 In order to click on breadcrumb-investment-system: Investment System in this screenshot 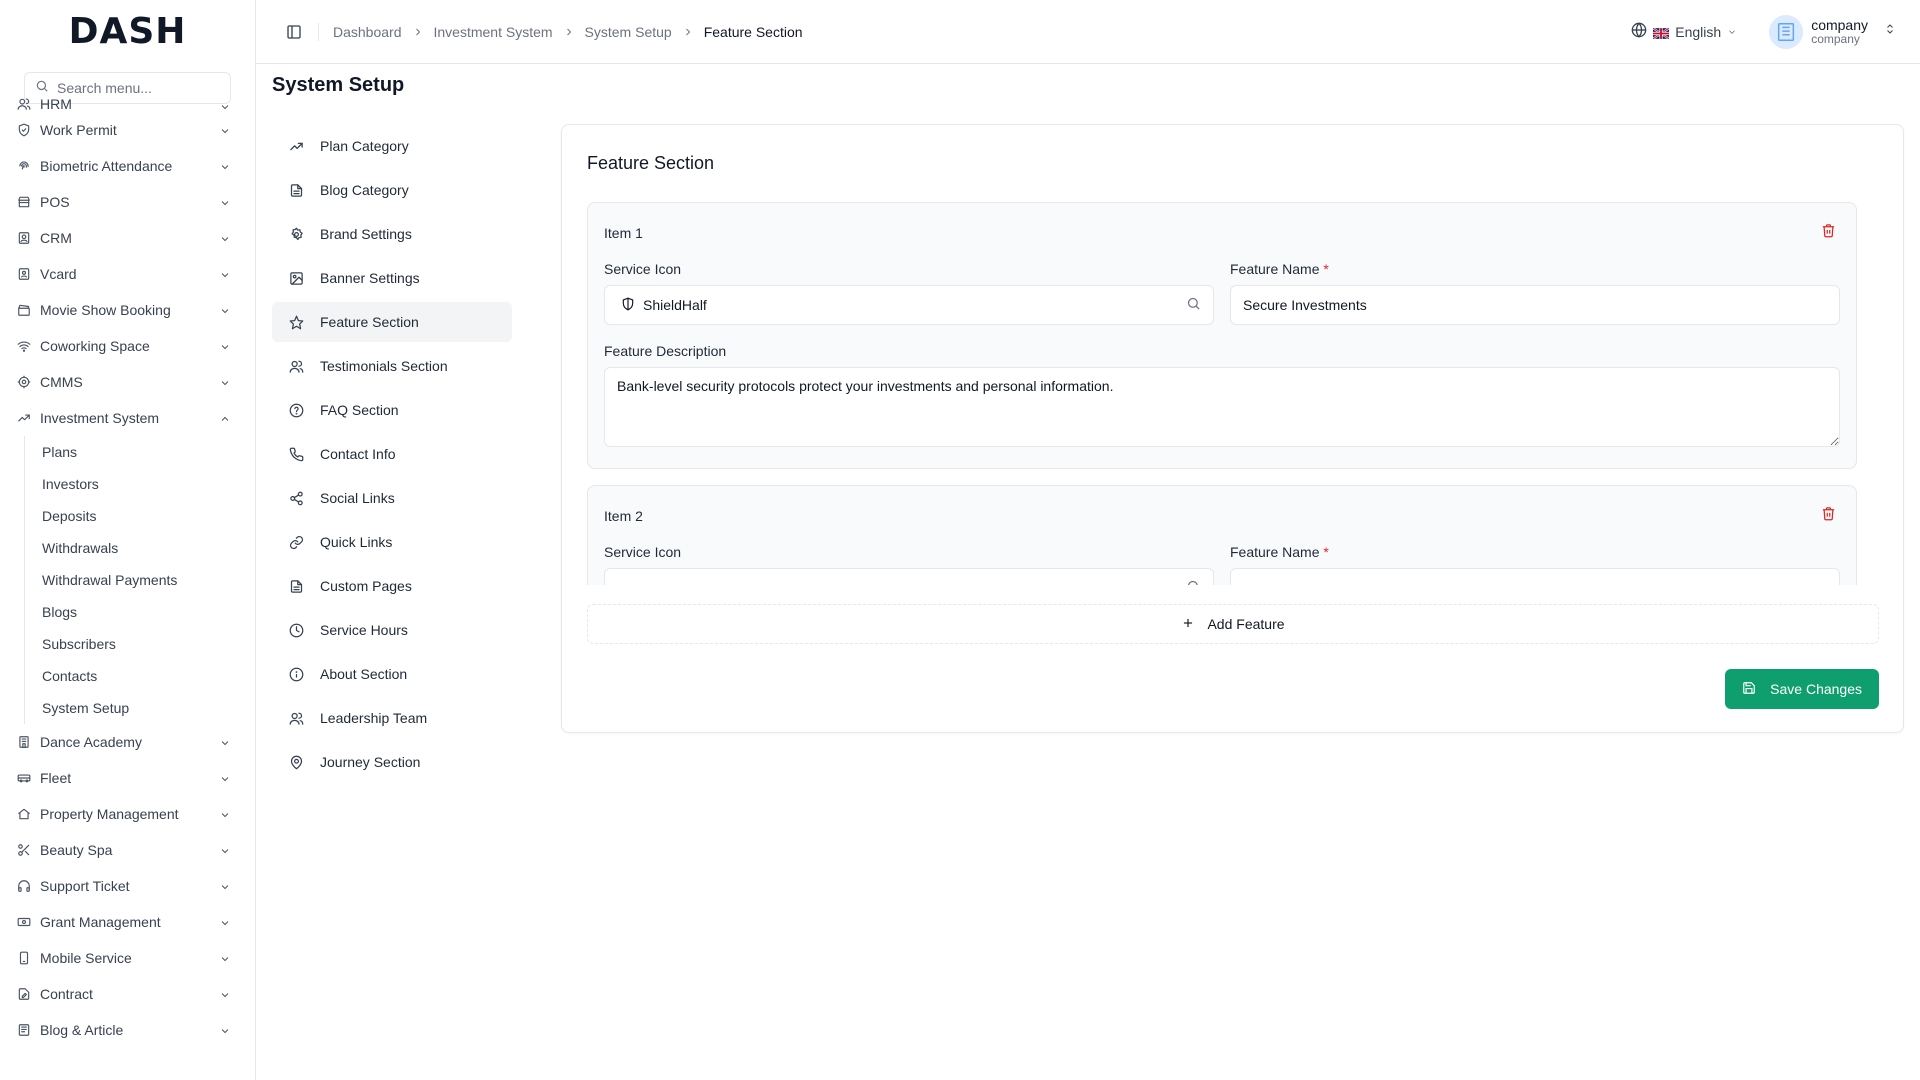, I will do `click(493, 32)`.